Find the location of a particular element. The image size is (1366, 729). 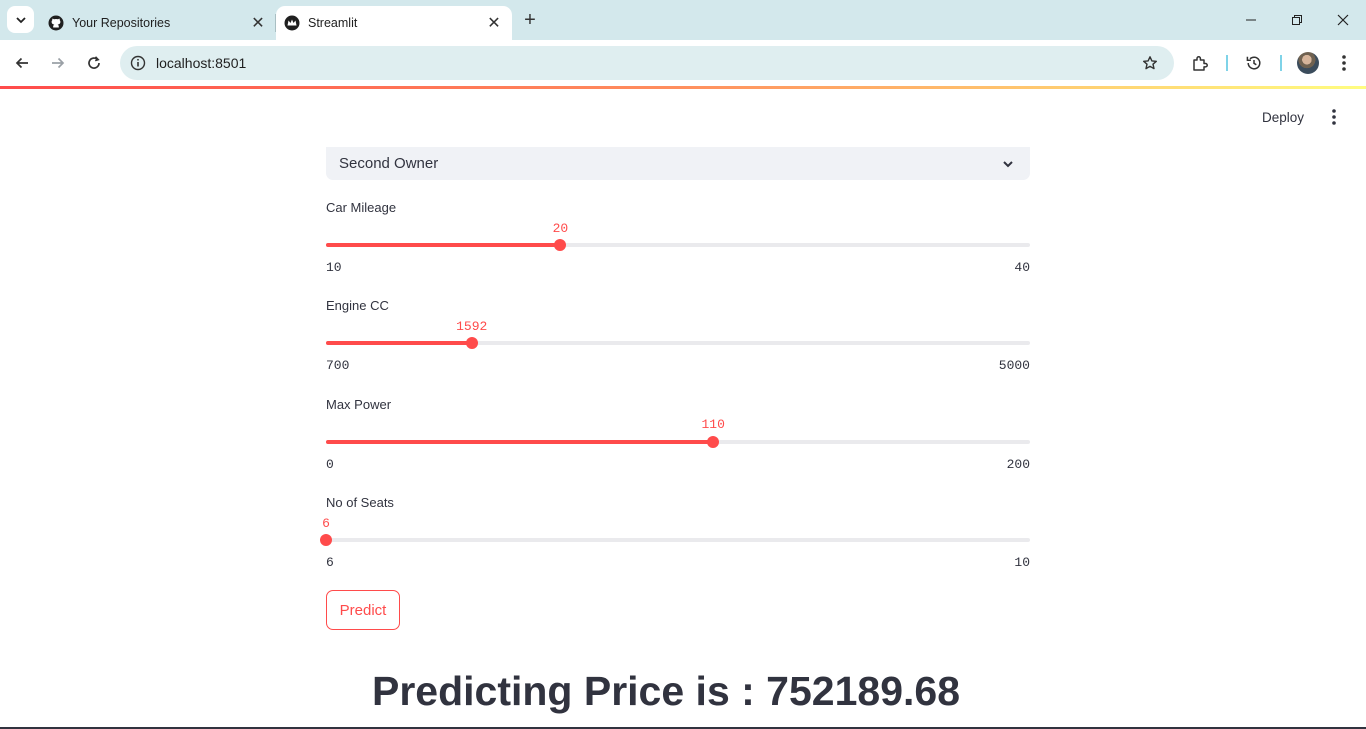

engine-cc-max: 5000 is located at coordinates (1014, 365).